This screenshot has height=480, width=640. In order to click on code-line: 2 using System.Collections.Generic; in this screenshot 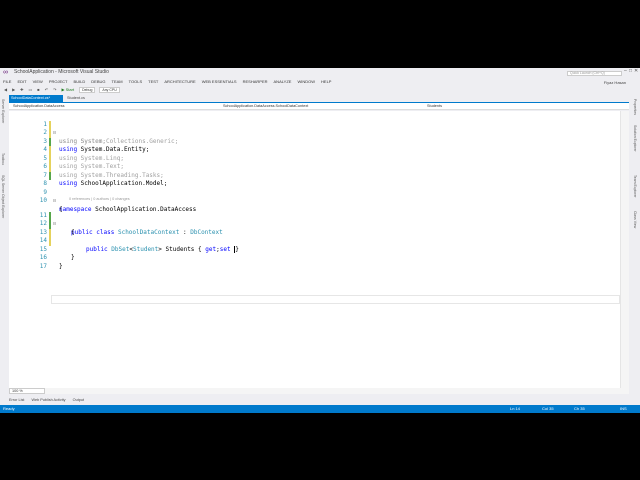, I will do `click(111, 137)`.